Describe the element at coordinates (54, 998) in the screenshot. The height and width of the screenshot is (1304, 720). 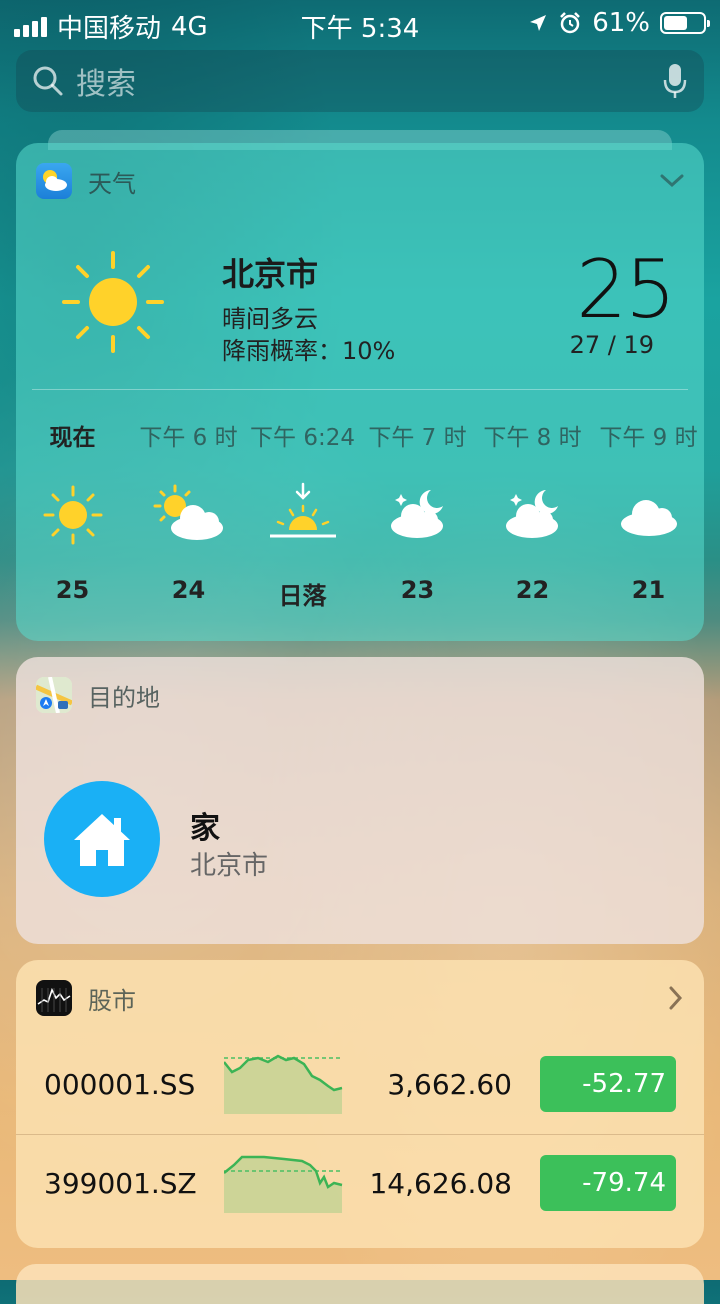
I see `stocks-app-icon` at that location.